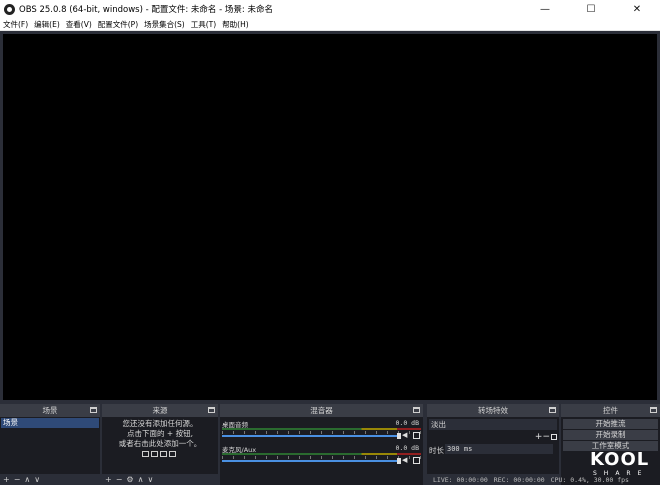 This screenshot has width=660, height=485. I want to click on sources-dock-header: 来源, so click(160, 410).